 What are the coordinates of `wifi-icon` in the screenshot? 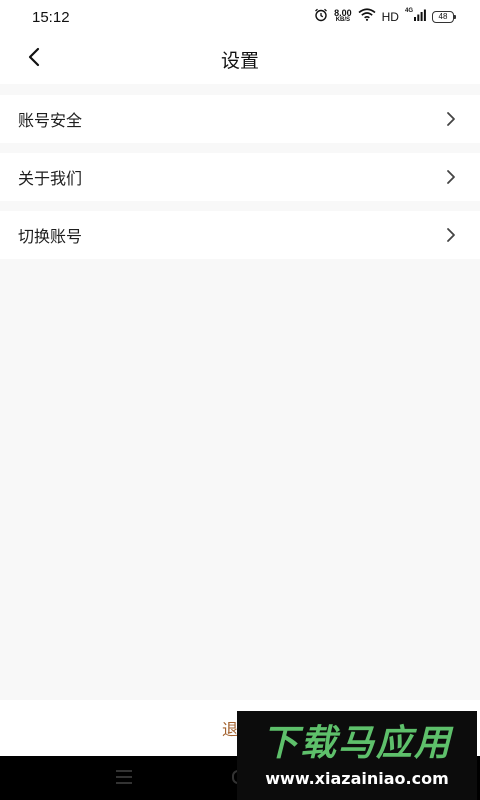 It's located at (367, 17).